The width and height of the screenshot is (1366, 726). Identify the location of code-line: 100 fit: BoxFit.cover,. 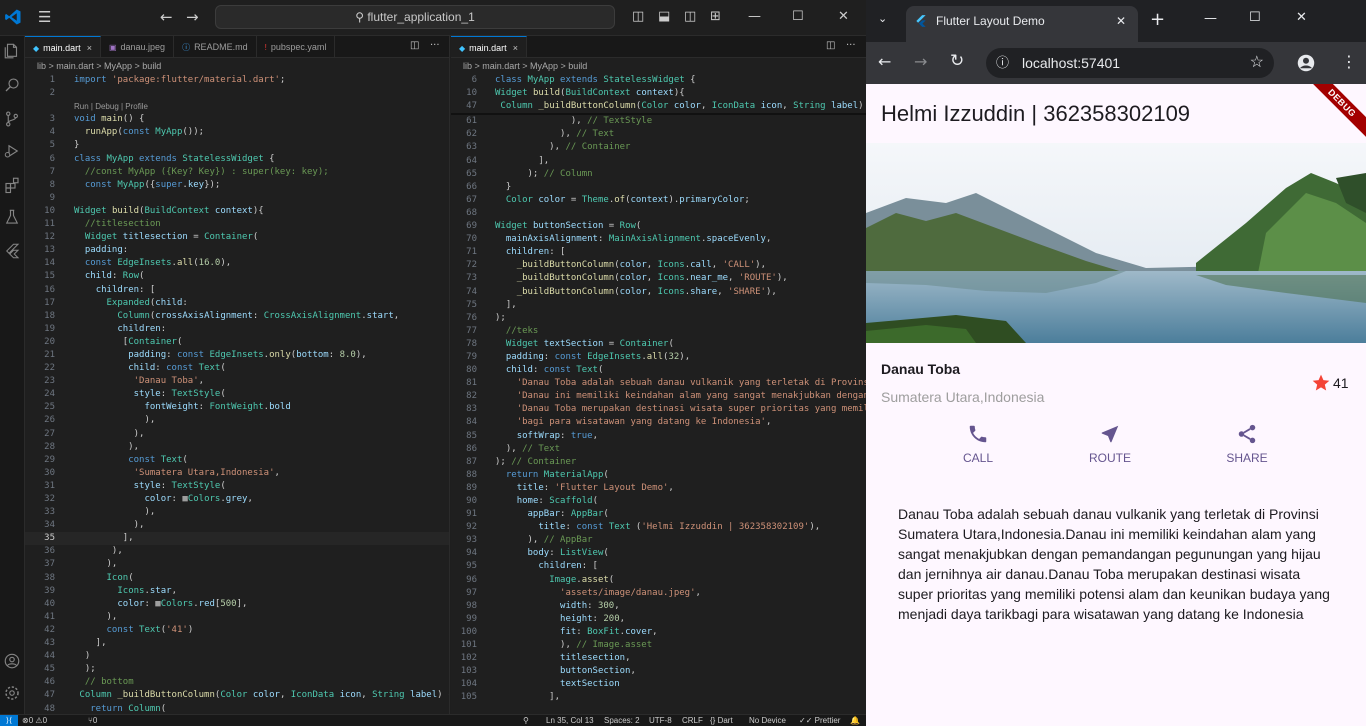
(658, 632).